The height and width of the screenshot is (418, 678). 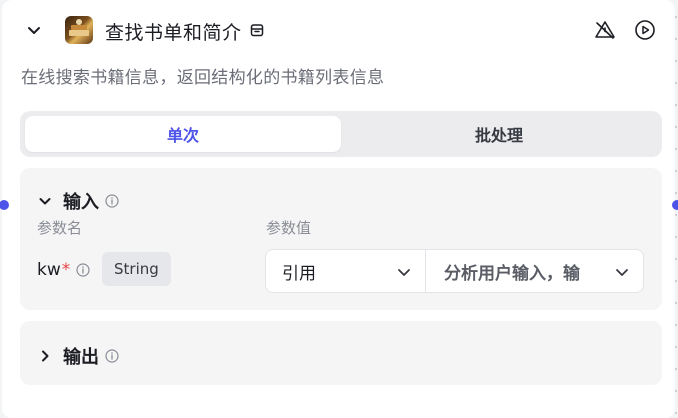 What do you see at coordinates (645, 30) in the screenshot?
I see `play-icon` at bounding box center [645, 30].